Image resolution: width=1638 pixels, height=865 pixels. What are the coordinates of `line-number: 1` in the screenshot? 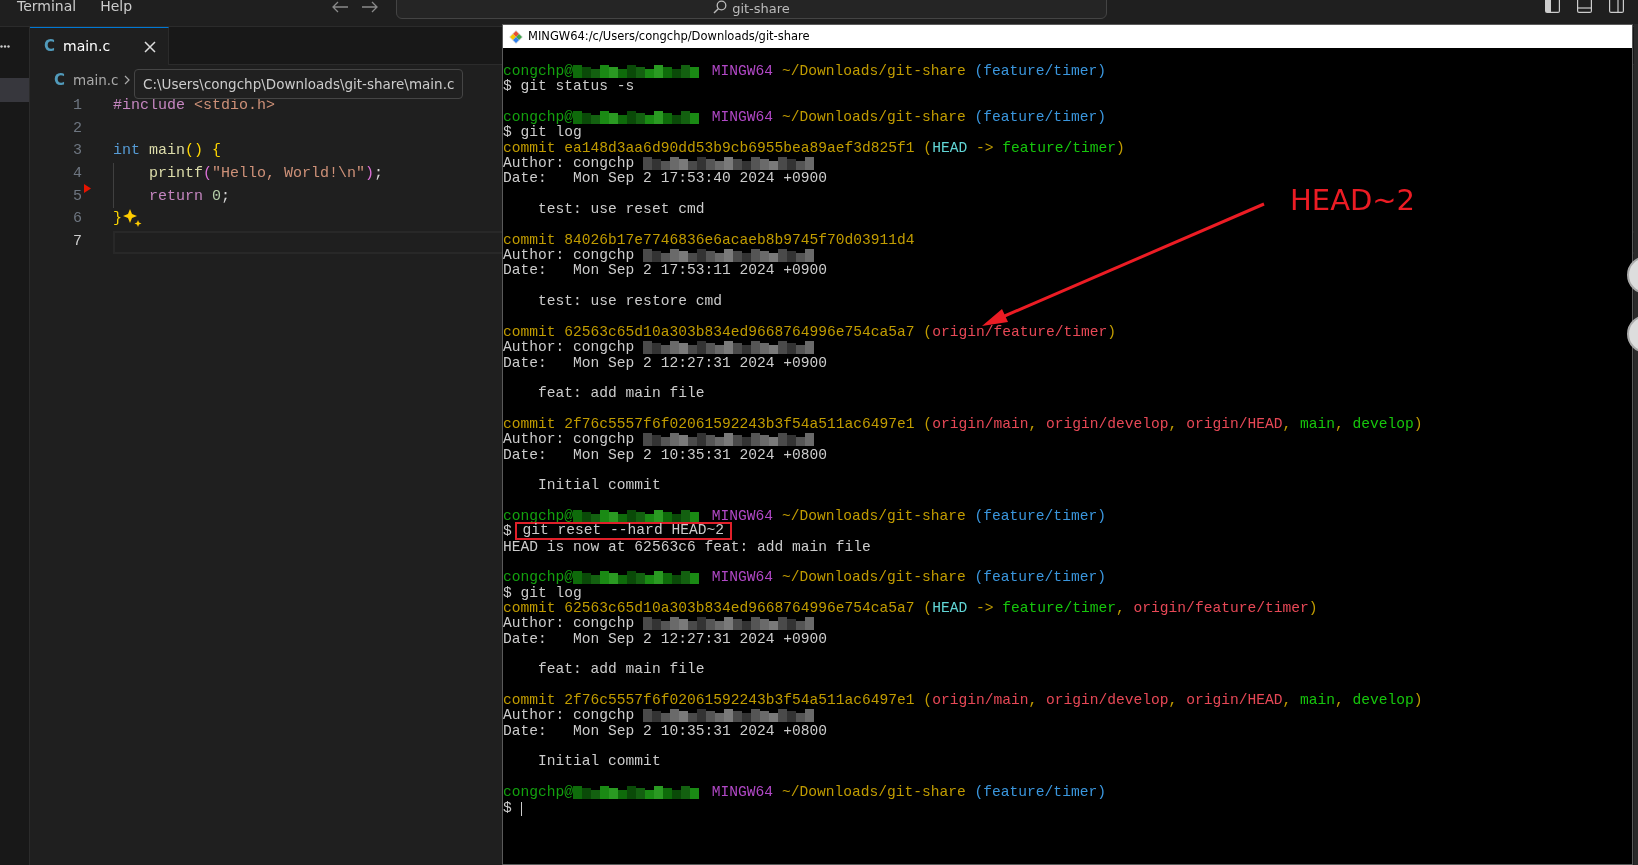 It's located at (77, 106).